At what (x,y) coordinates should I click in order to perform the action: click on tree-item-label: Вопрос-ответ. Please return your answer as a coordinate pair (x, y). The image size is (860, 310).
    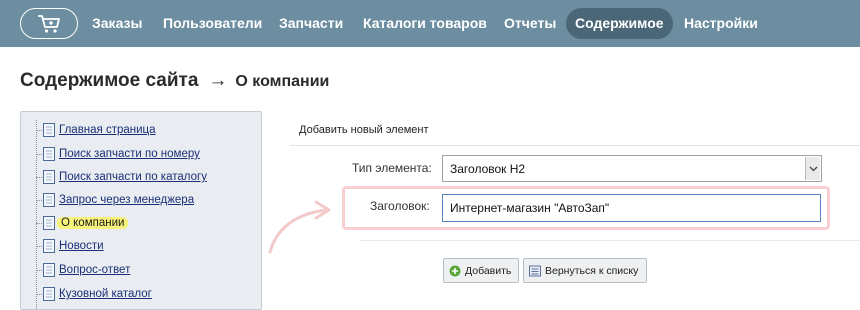
    Looking at the image, I should click on (94, 270).